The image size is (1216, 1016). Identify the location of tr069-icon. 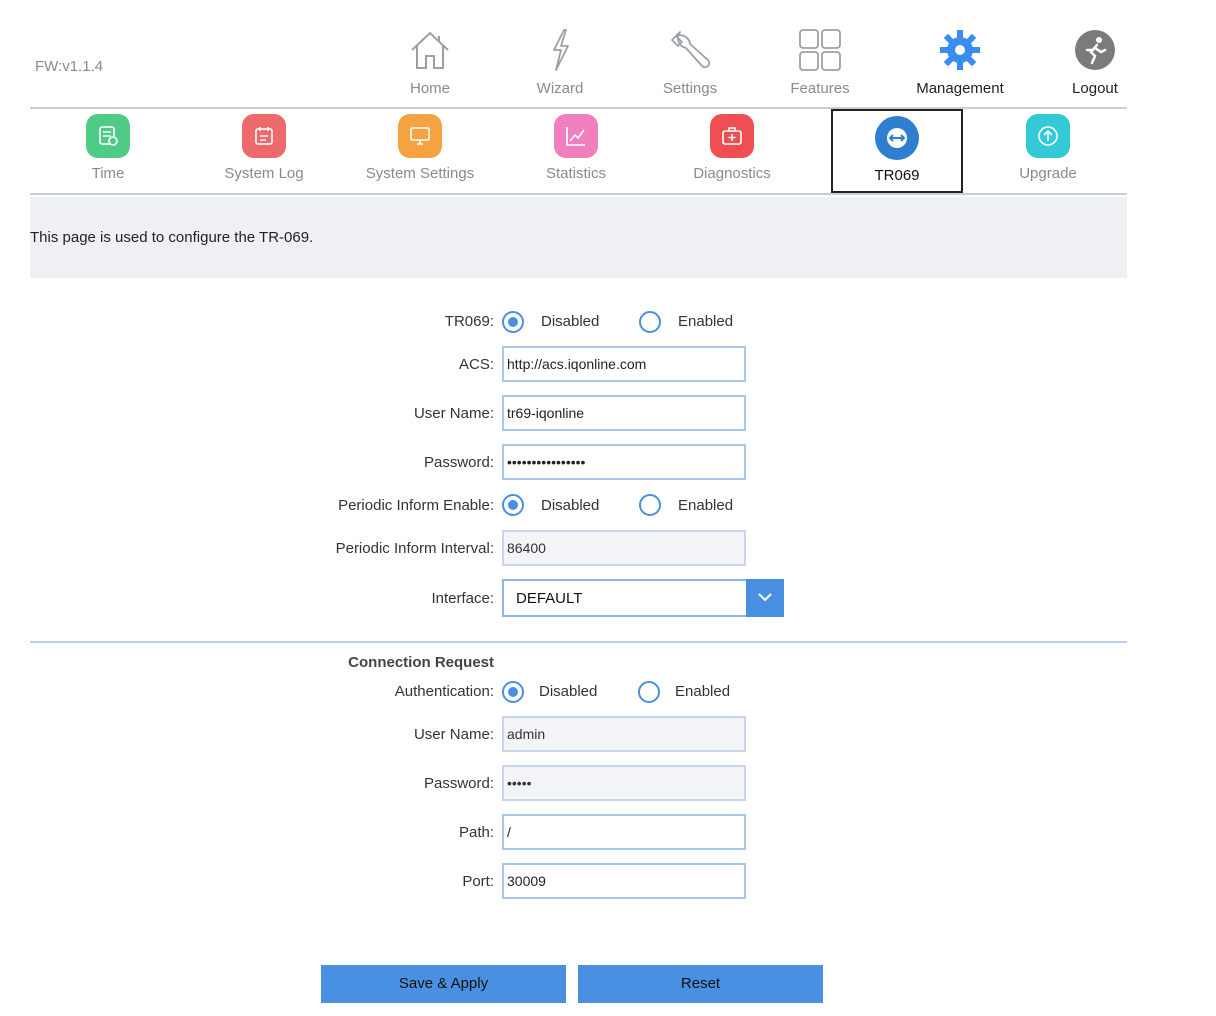
(897, 138).